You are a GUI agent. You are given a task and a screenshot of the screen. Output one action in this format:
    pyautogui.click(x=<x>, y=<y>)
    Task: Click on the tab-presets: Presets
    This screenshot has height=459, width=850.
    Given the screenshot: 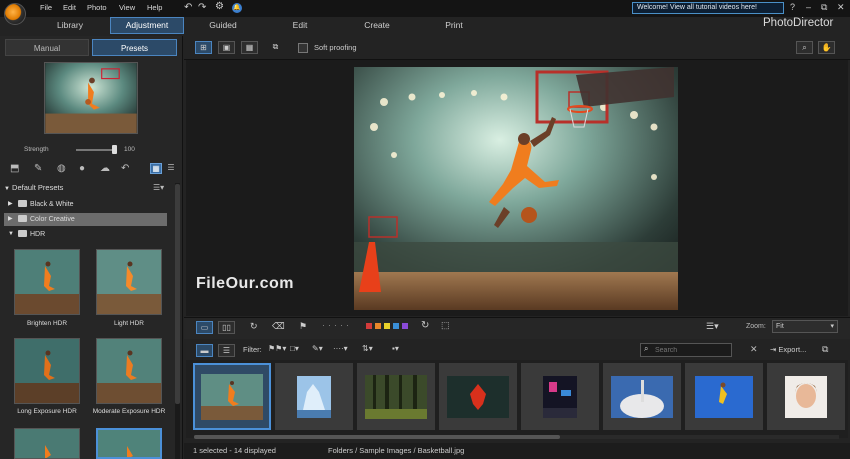 What is the action you would take?
    pyautogui.click(x=134, y=47)
    